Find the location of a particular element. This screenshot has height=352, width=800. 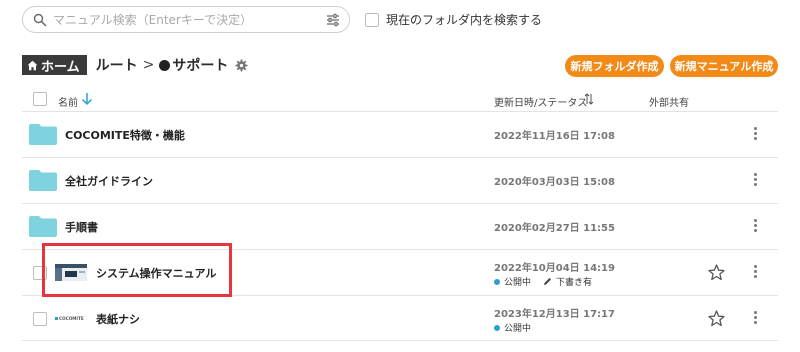

svg-text: COCOMITE is located at coordinates (71, 318).